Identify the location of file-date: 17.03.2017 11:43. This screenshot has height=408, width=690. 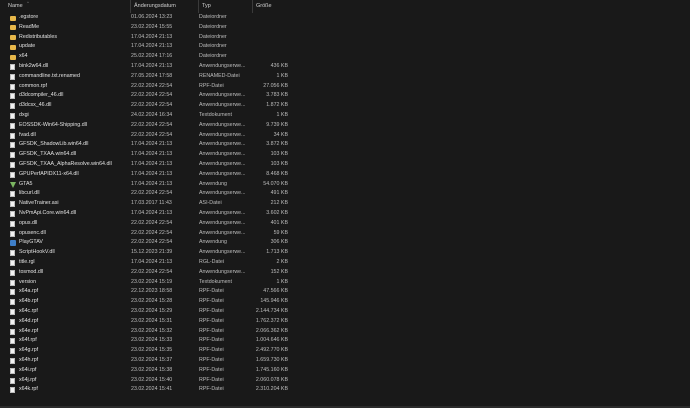
(151, 203).